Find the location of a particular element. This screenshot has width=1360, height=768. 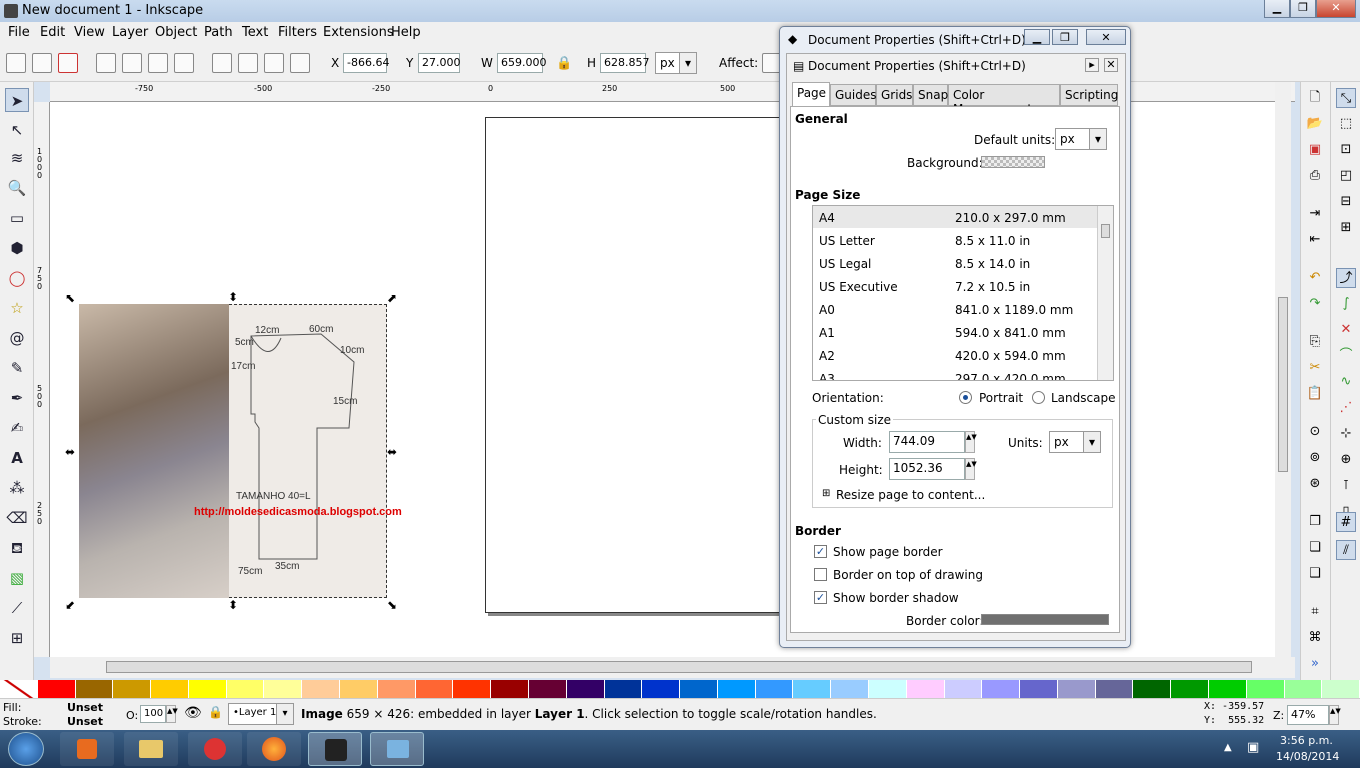

clock-time: 3:56 p.m. is located at coordinates (1306, 740).